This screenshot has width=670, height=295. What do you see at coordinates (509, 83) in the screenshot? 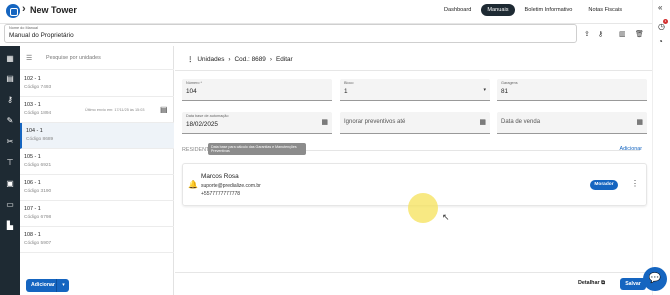
I see `garagens-label: Garagens` at bounding box center [509, 83].